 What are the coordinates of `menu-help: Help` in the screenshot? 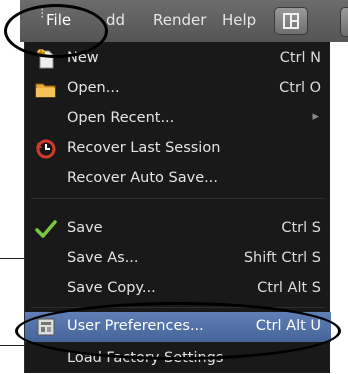 It's located at (239, 20).